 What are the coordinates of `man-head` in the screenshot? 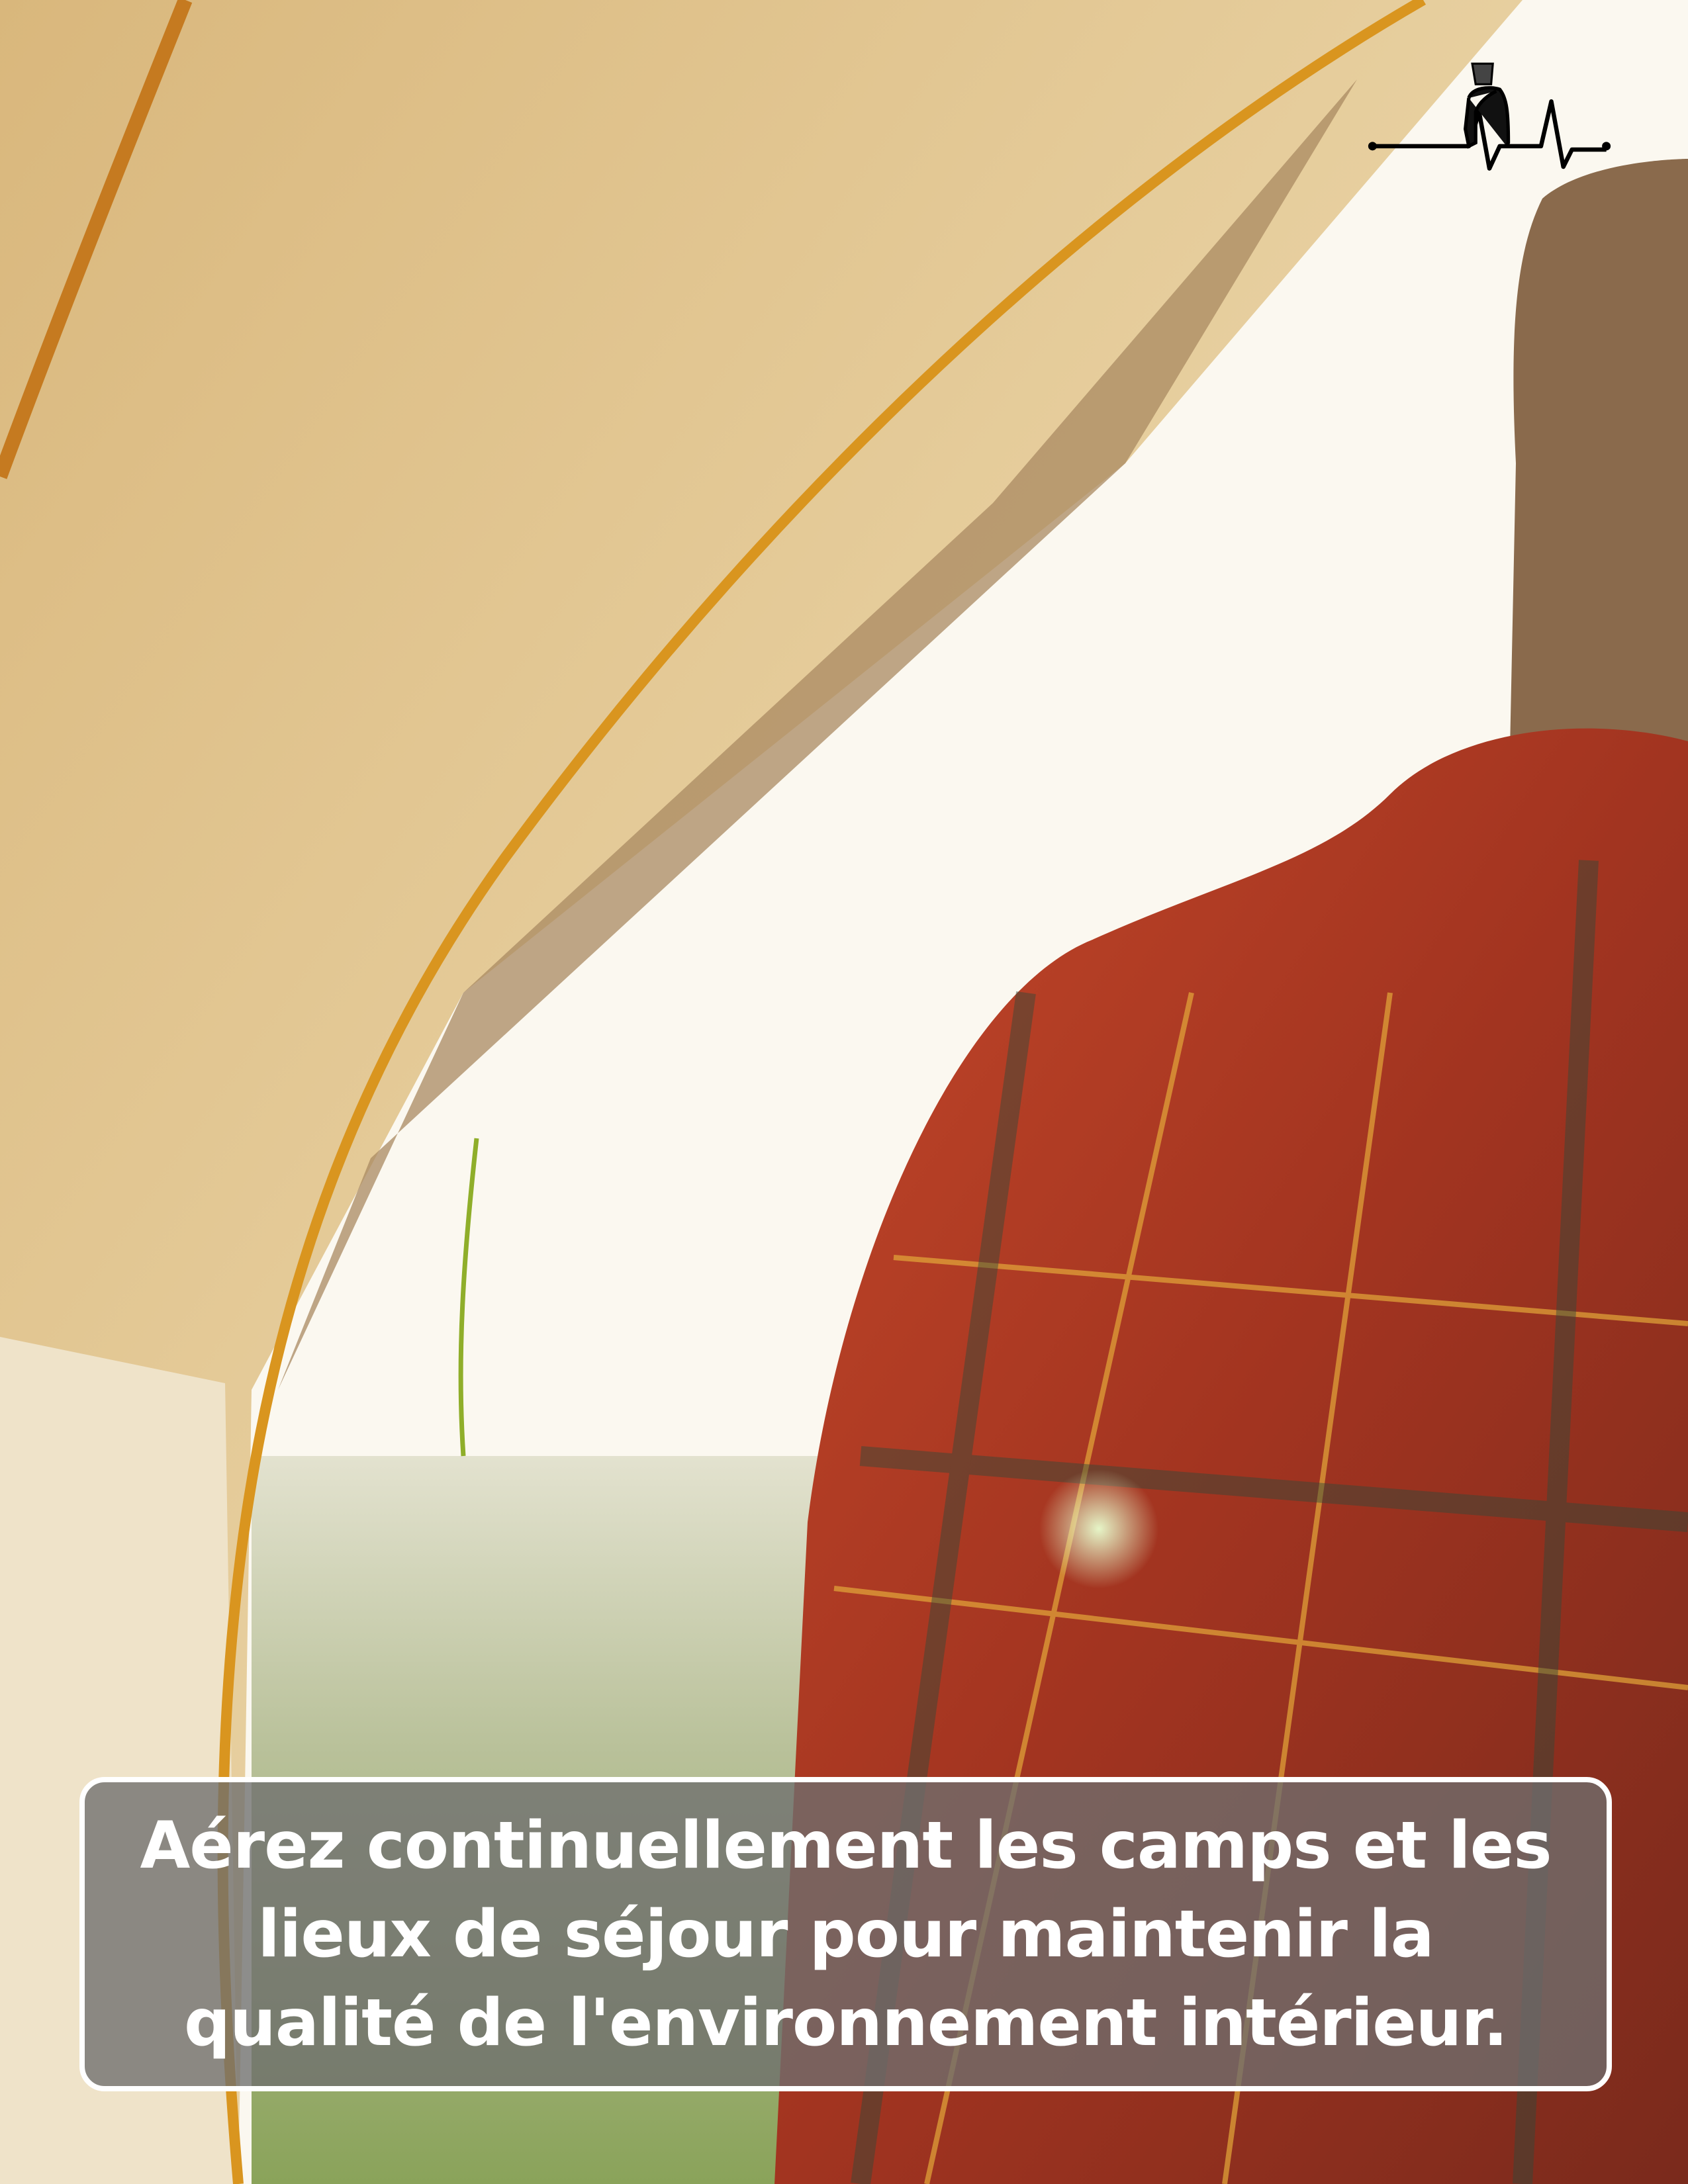 It's located at (1598, 483).